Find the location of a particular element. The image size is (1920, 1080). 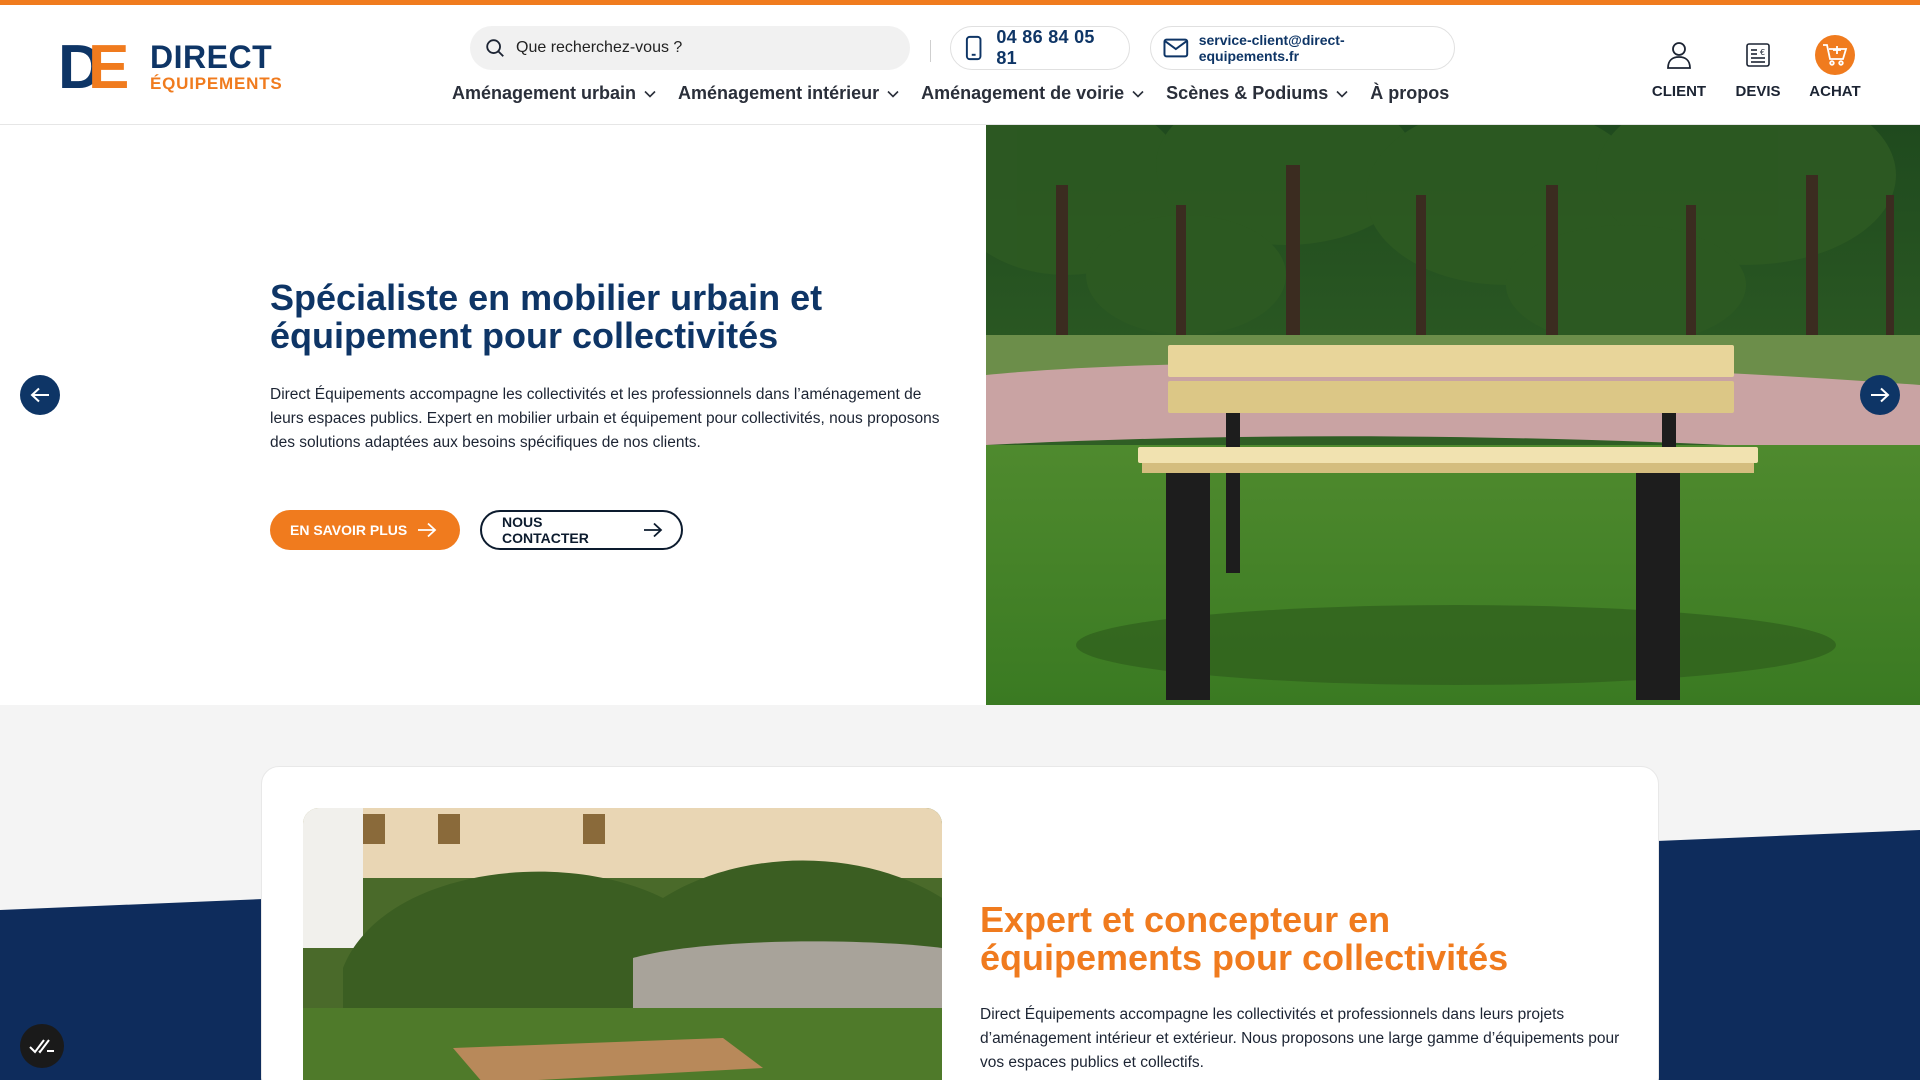

logo-letter-e: E is located at coordinates (109, 67).